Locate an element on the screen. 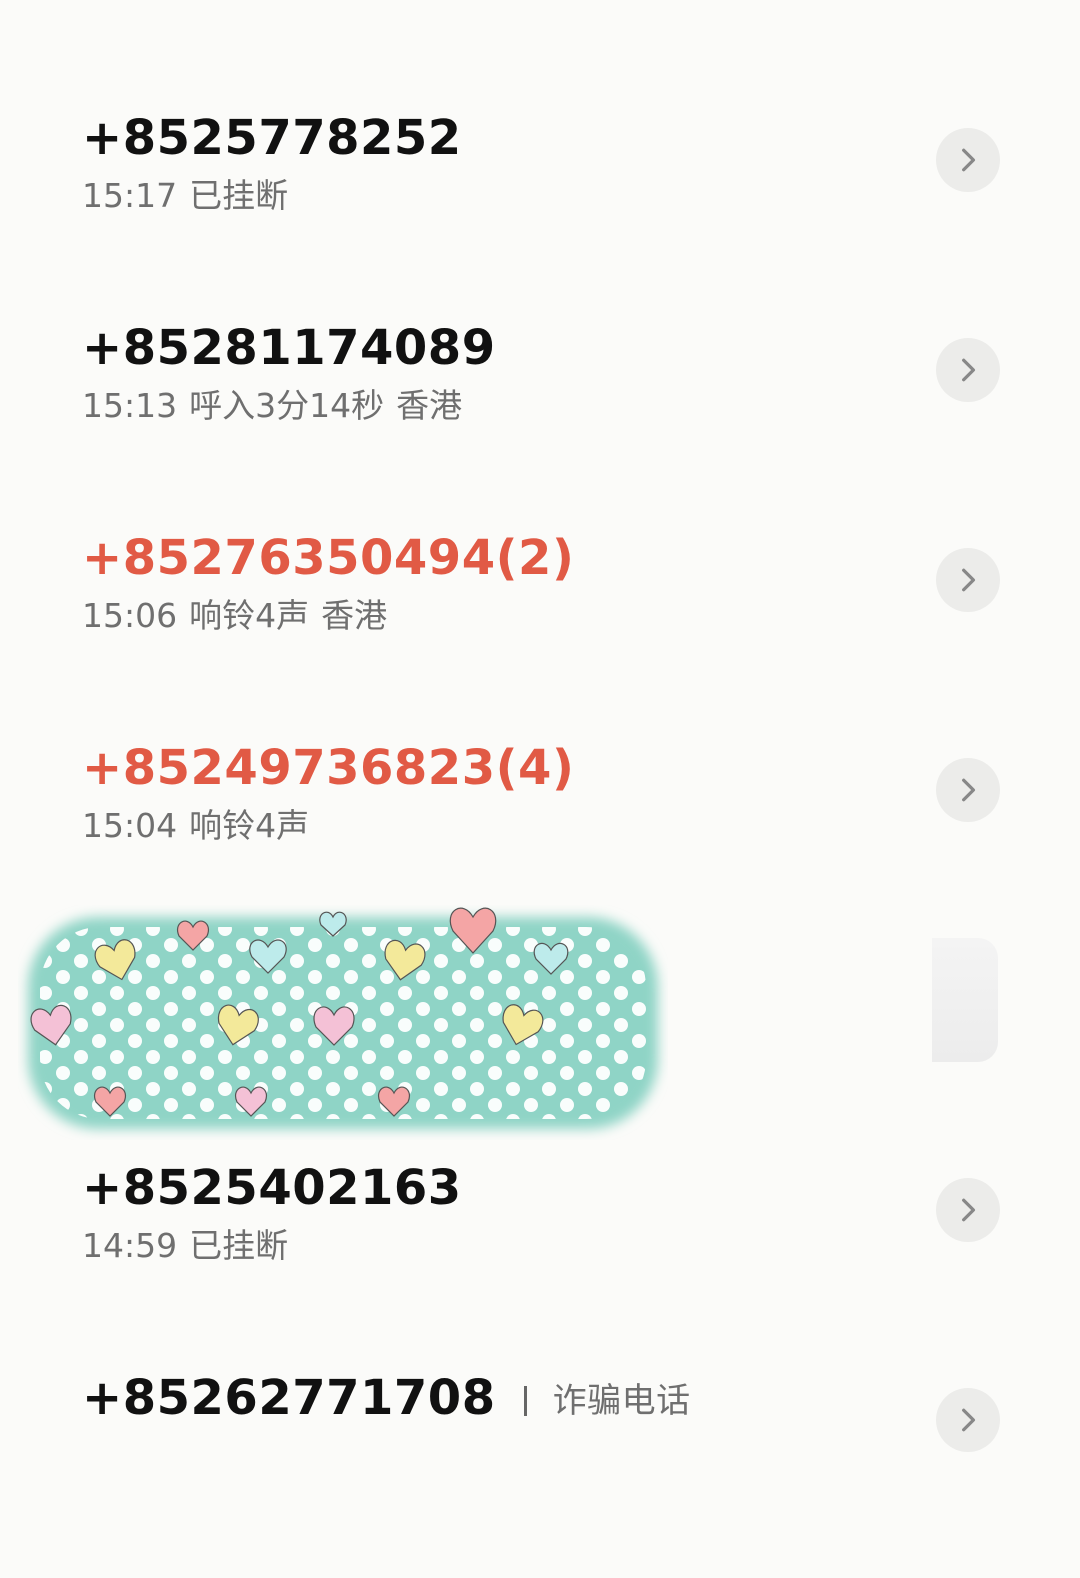 This screenshot has height=1578, width=1080. call-number-missed: +85276350494(2) is located at coordinates (328, 558).